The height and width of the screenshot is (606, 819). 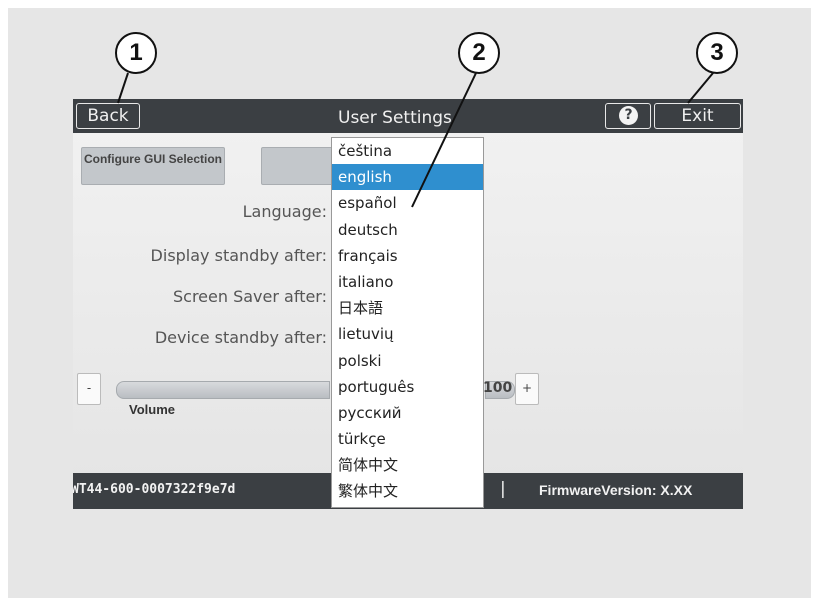 What do you see at coordinates (717, 53) in the screenshot?
I see `callout-3: 3` at bounding box center [717, 53].